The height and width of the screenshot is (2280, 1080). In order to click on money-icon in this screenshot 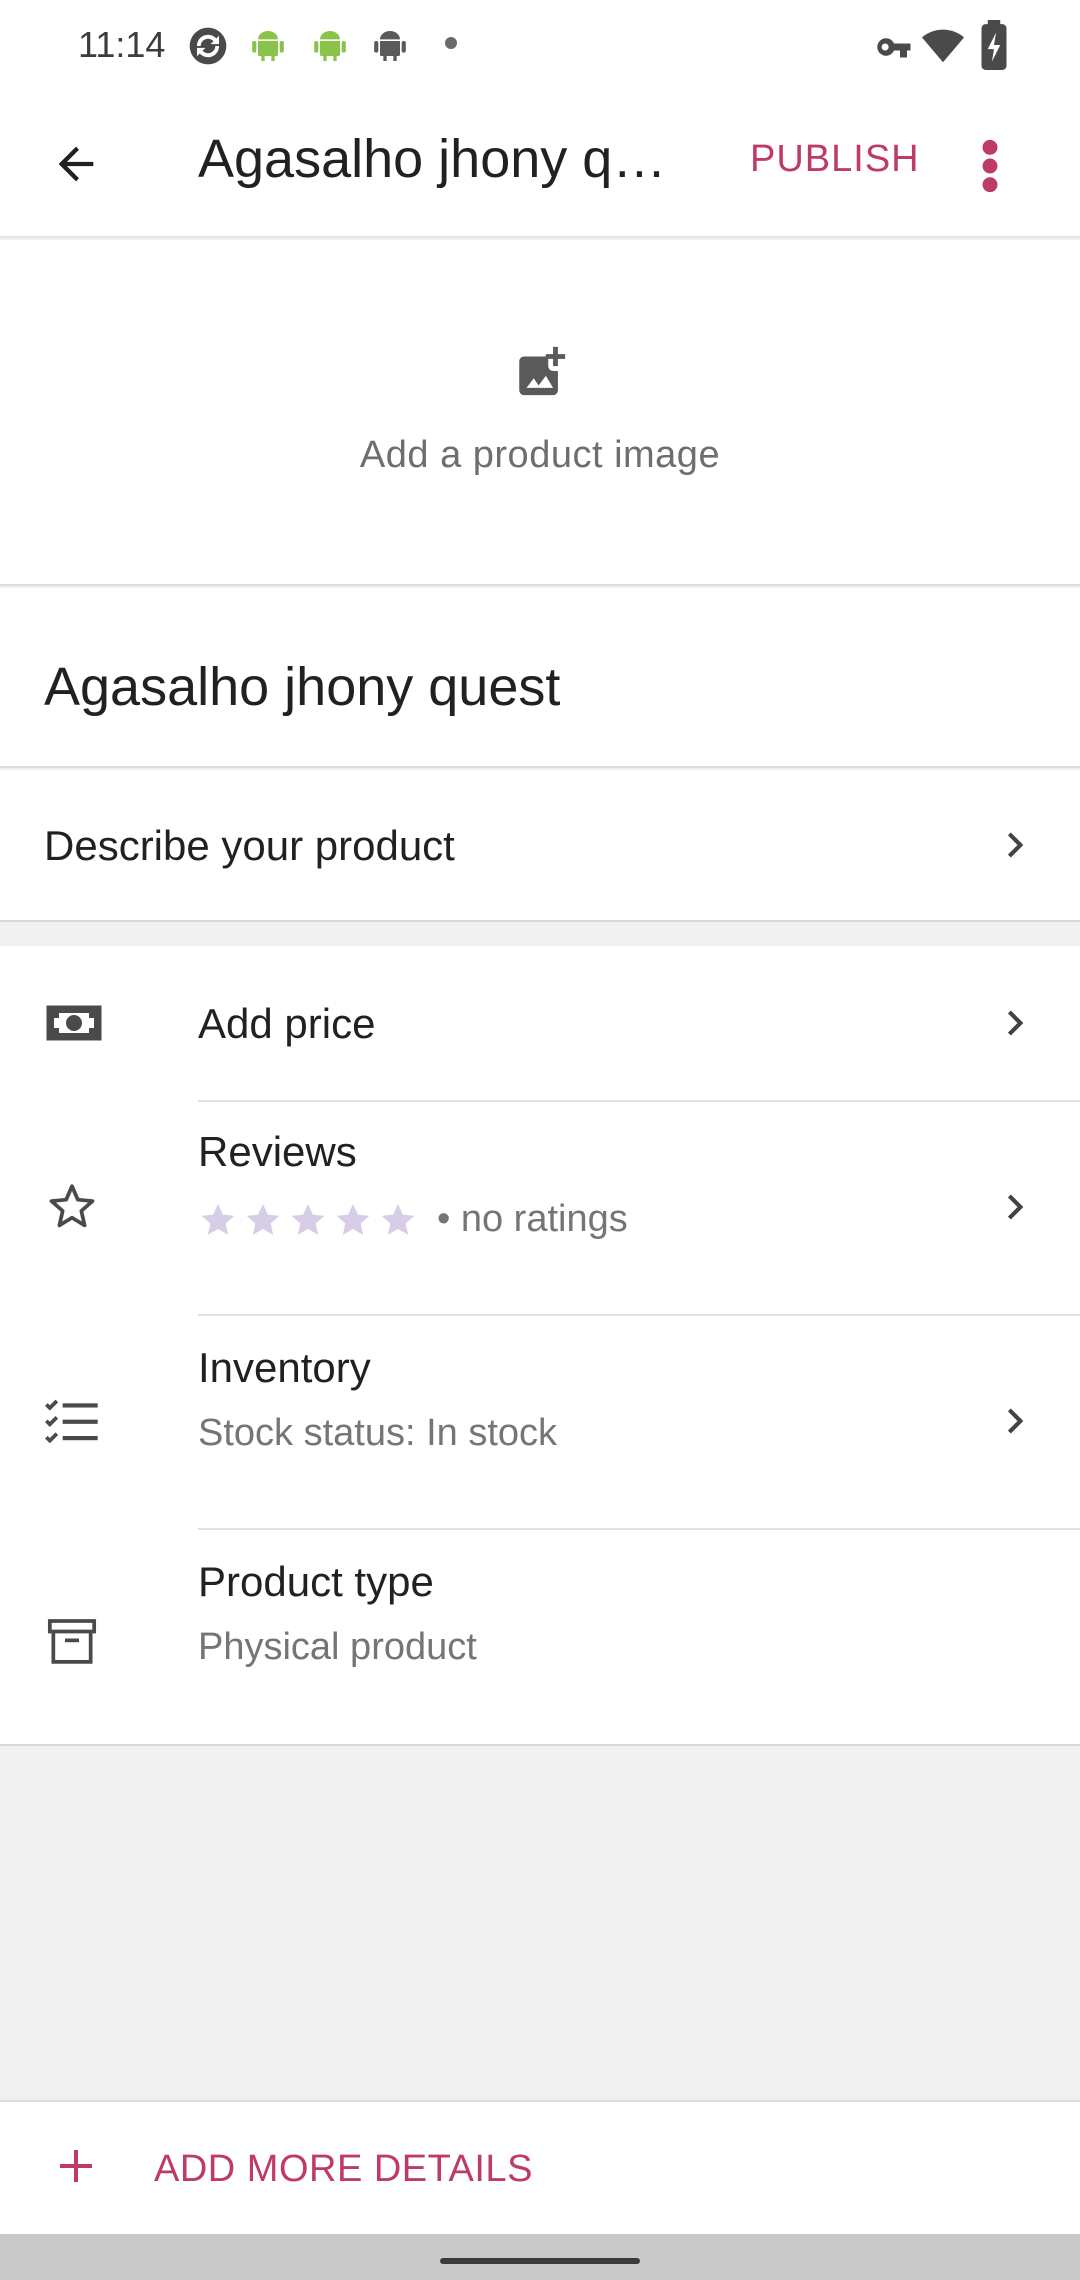, I will do `click(74, 1025)`.